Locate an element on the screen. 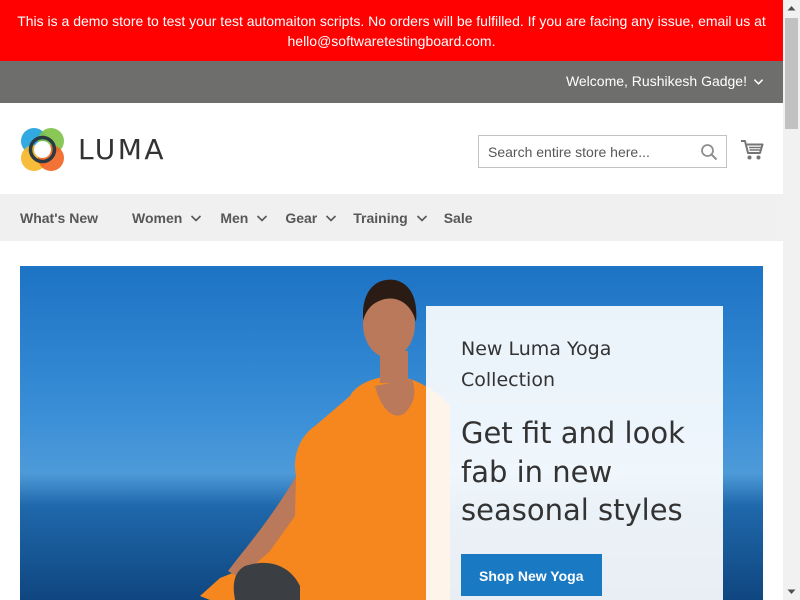  scroll-down-icon is located at coordinates (791, 591).